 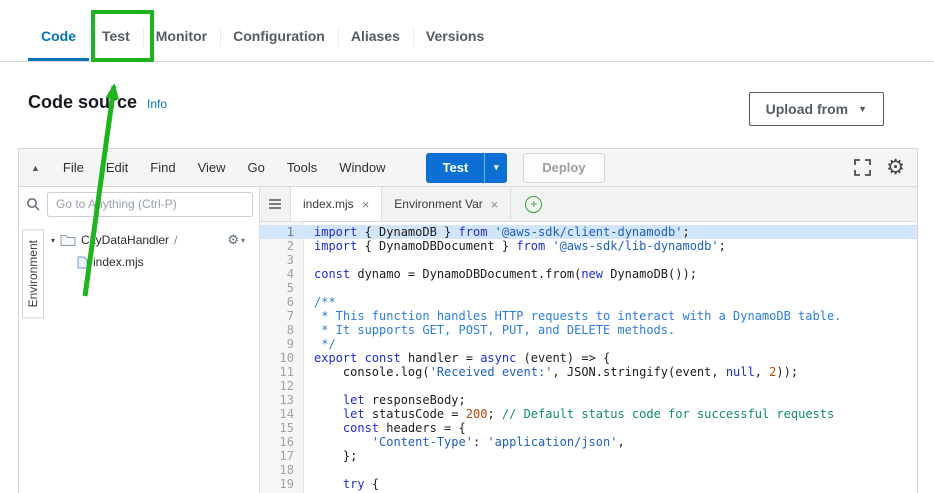 I want to click on line-number: 11, so click(x=281, y=372).